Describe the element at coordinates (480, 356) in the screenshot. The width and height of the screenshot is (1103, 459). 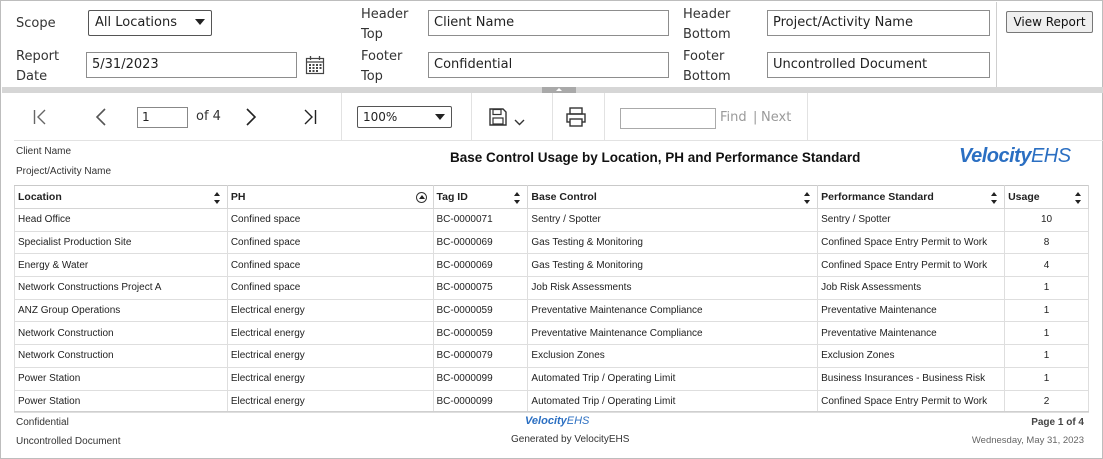
I see `cell-tag-id: BC-0000079` at that location.